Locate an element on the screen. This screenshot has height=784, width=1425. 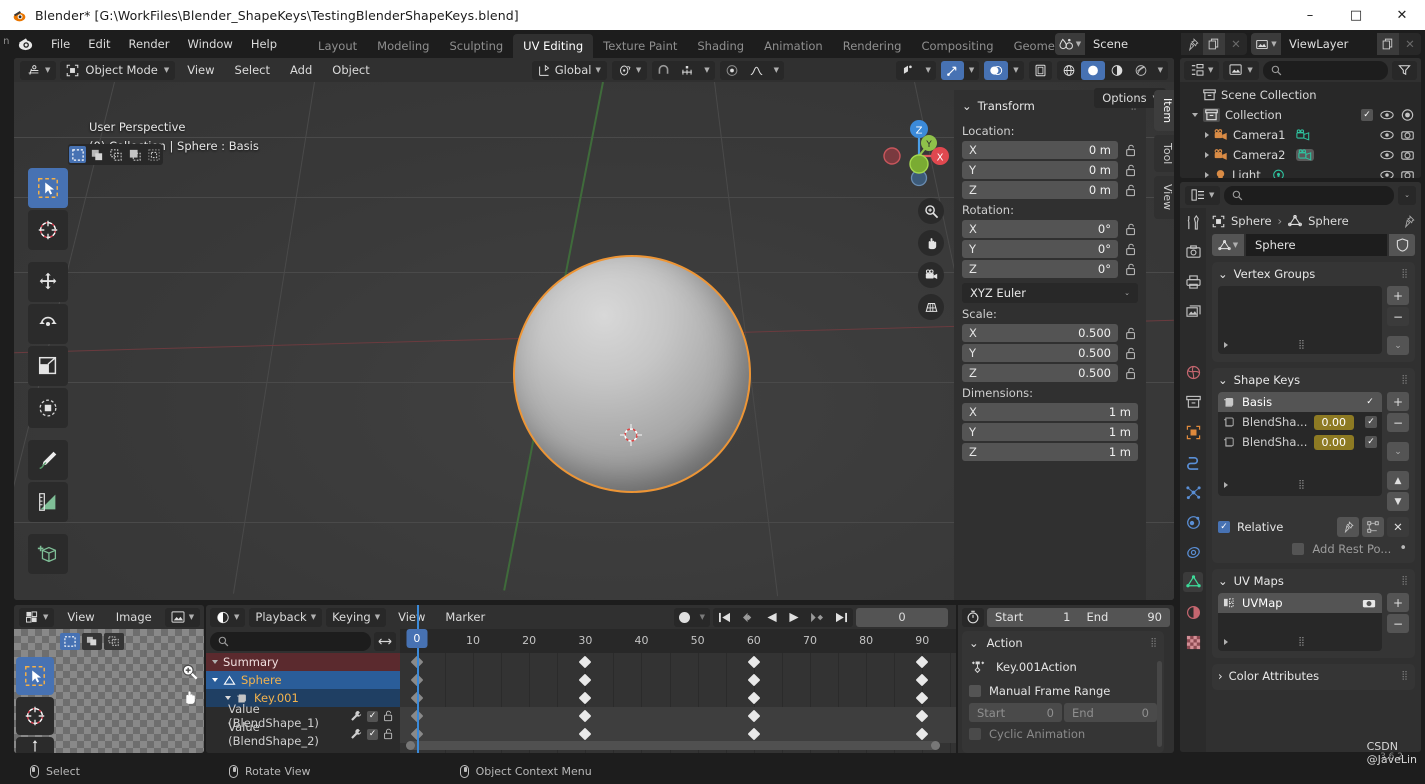
pivot-point-selector: ▼ is located at coordinates (629, 70).